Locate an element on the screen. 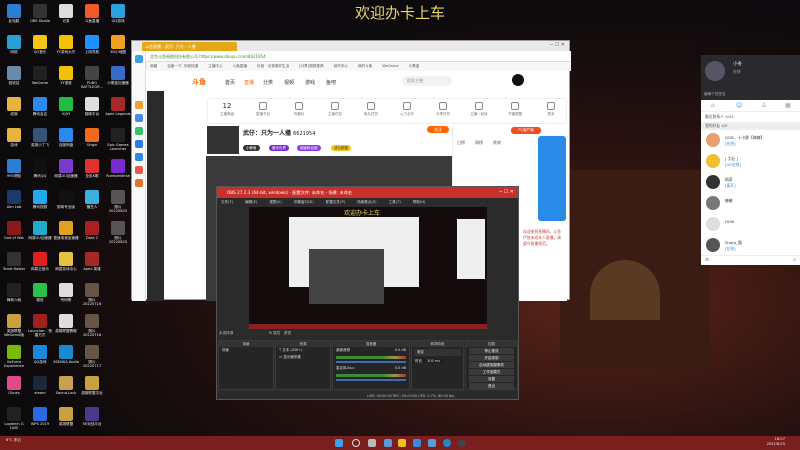  menu-scene-collection: 场景集合(S) is located at coordinates (366, 202).